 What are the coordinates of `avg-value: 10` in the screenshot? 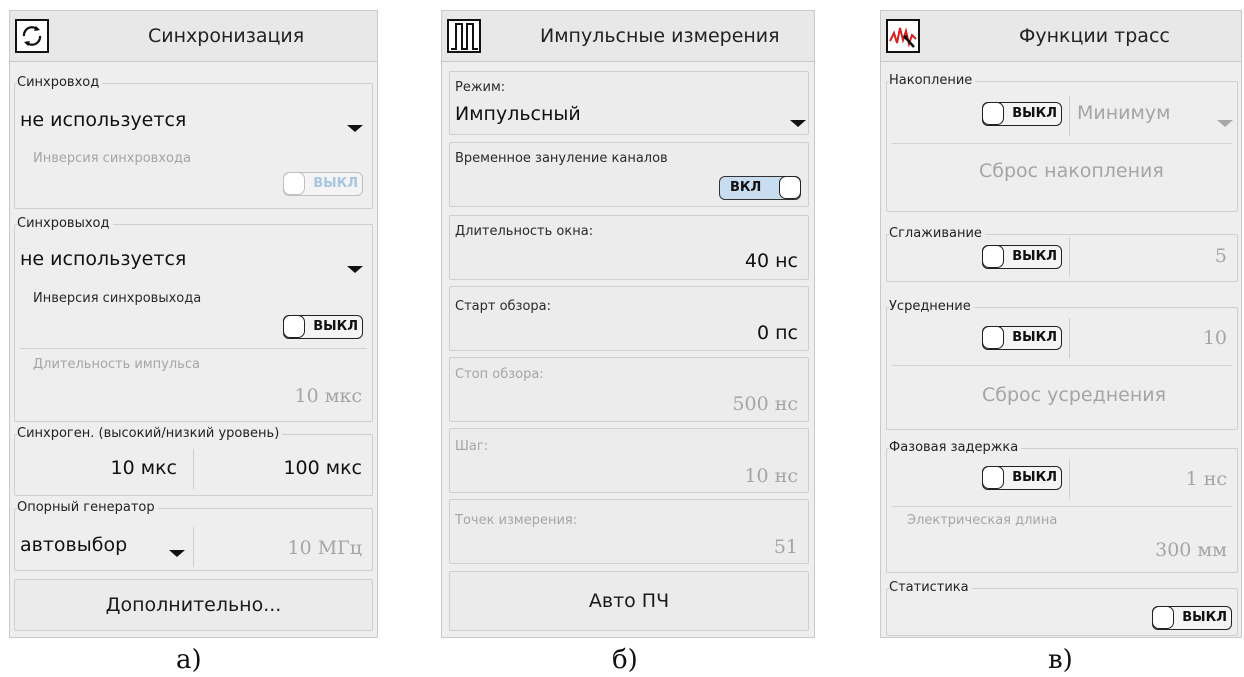 It's located at (1215, 338).